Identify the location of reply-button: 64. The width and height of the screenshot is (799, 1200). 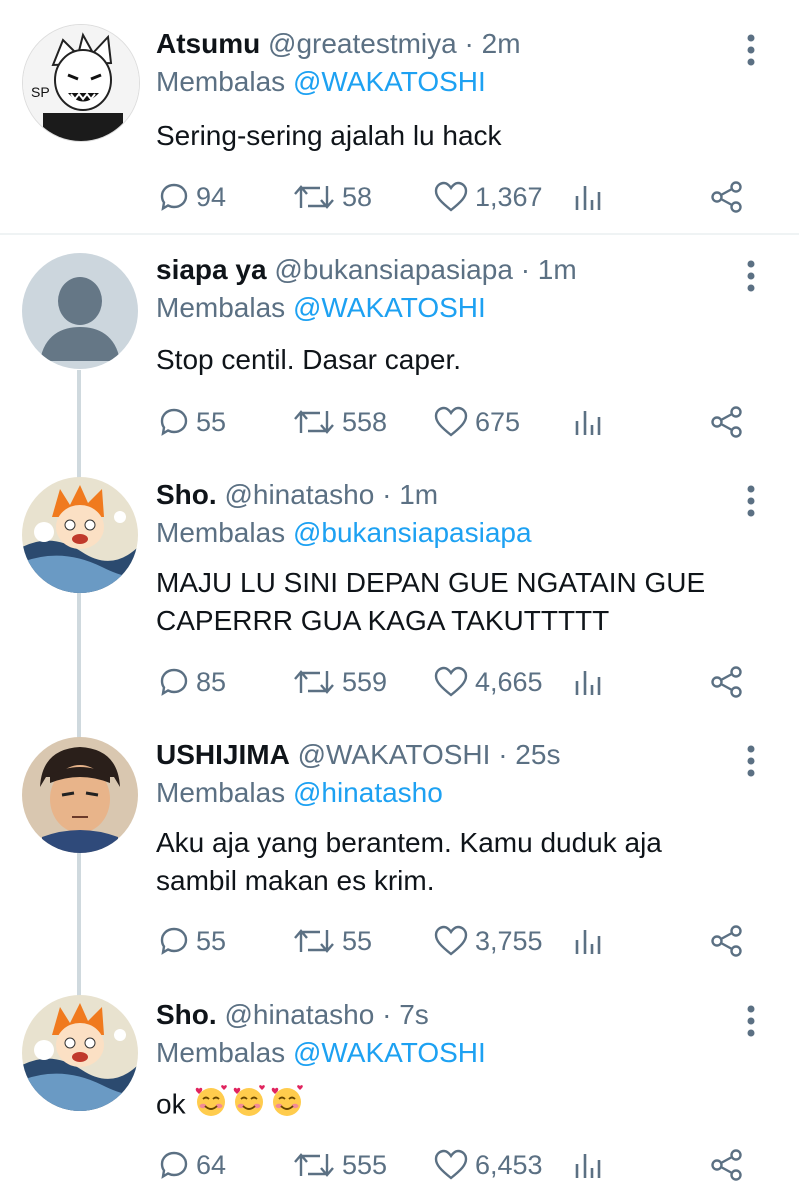
(192, 1165).